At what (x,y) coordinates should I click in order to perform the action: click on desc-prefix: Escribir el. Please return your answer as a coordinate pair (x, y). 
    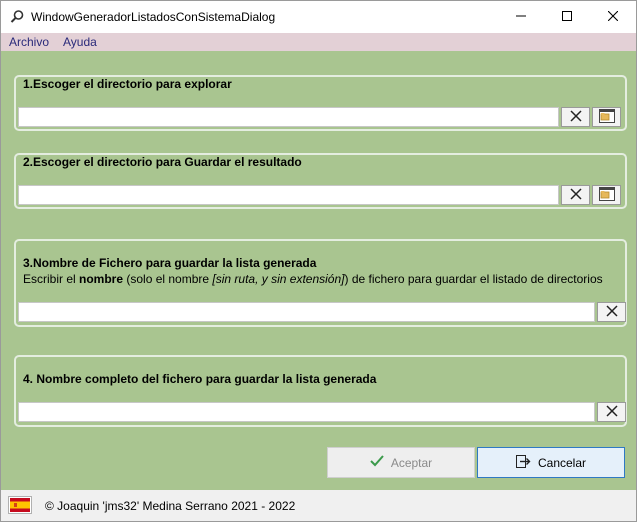
    Looking at the image, I should click on (51, 279).